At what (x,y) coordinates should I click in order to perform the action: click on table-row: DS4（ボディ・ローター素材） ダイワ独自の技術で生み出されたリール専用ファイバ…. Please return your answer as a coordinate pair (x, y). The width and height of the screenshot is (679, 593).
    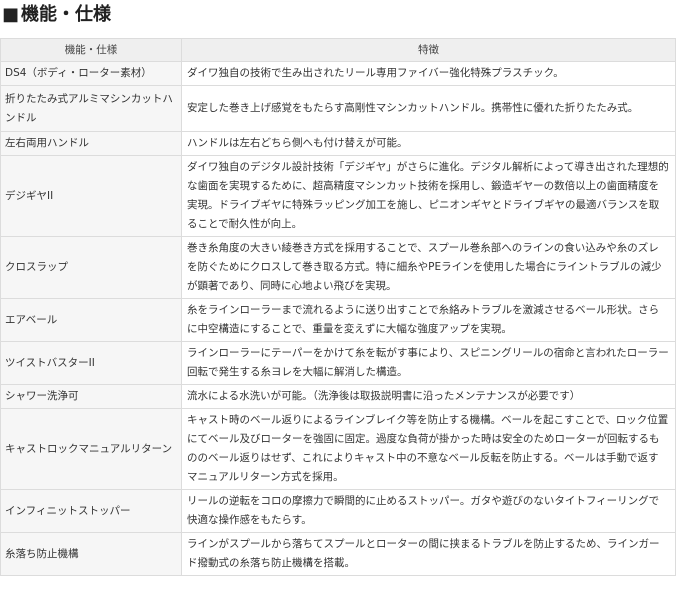
    Looking at the image, I should click on (338, 73).